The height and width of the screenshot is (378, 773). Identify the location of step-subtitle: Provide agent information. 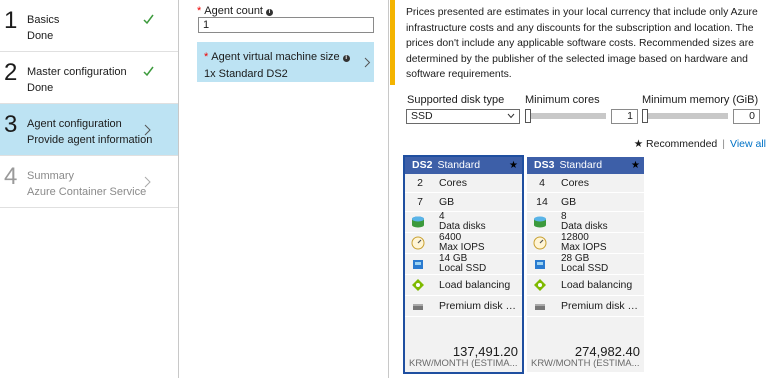
(90, 140).